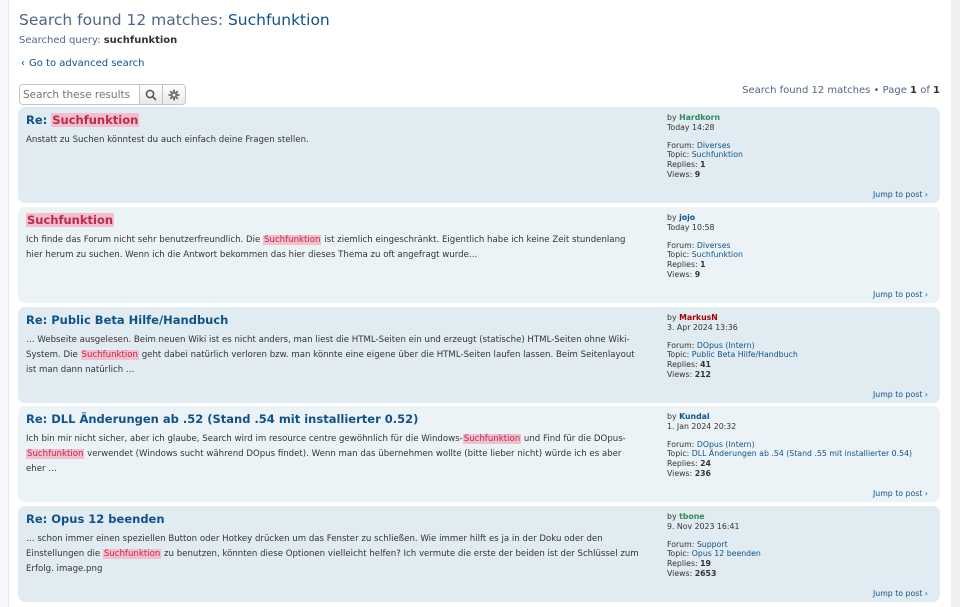 This screenshot has width=960, height=607. I want to click on replies-count: 41, so click(705, 365).